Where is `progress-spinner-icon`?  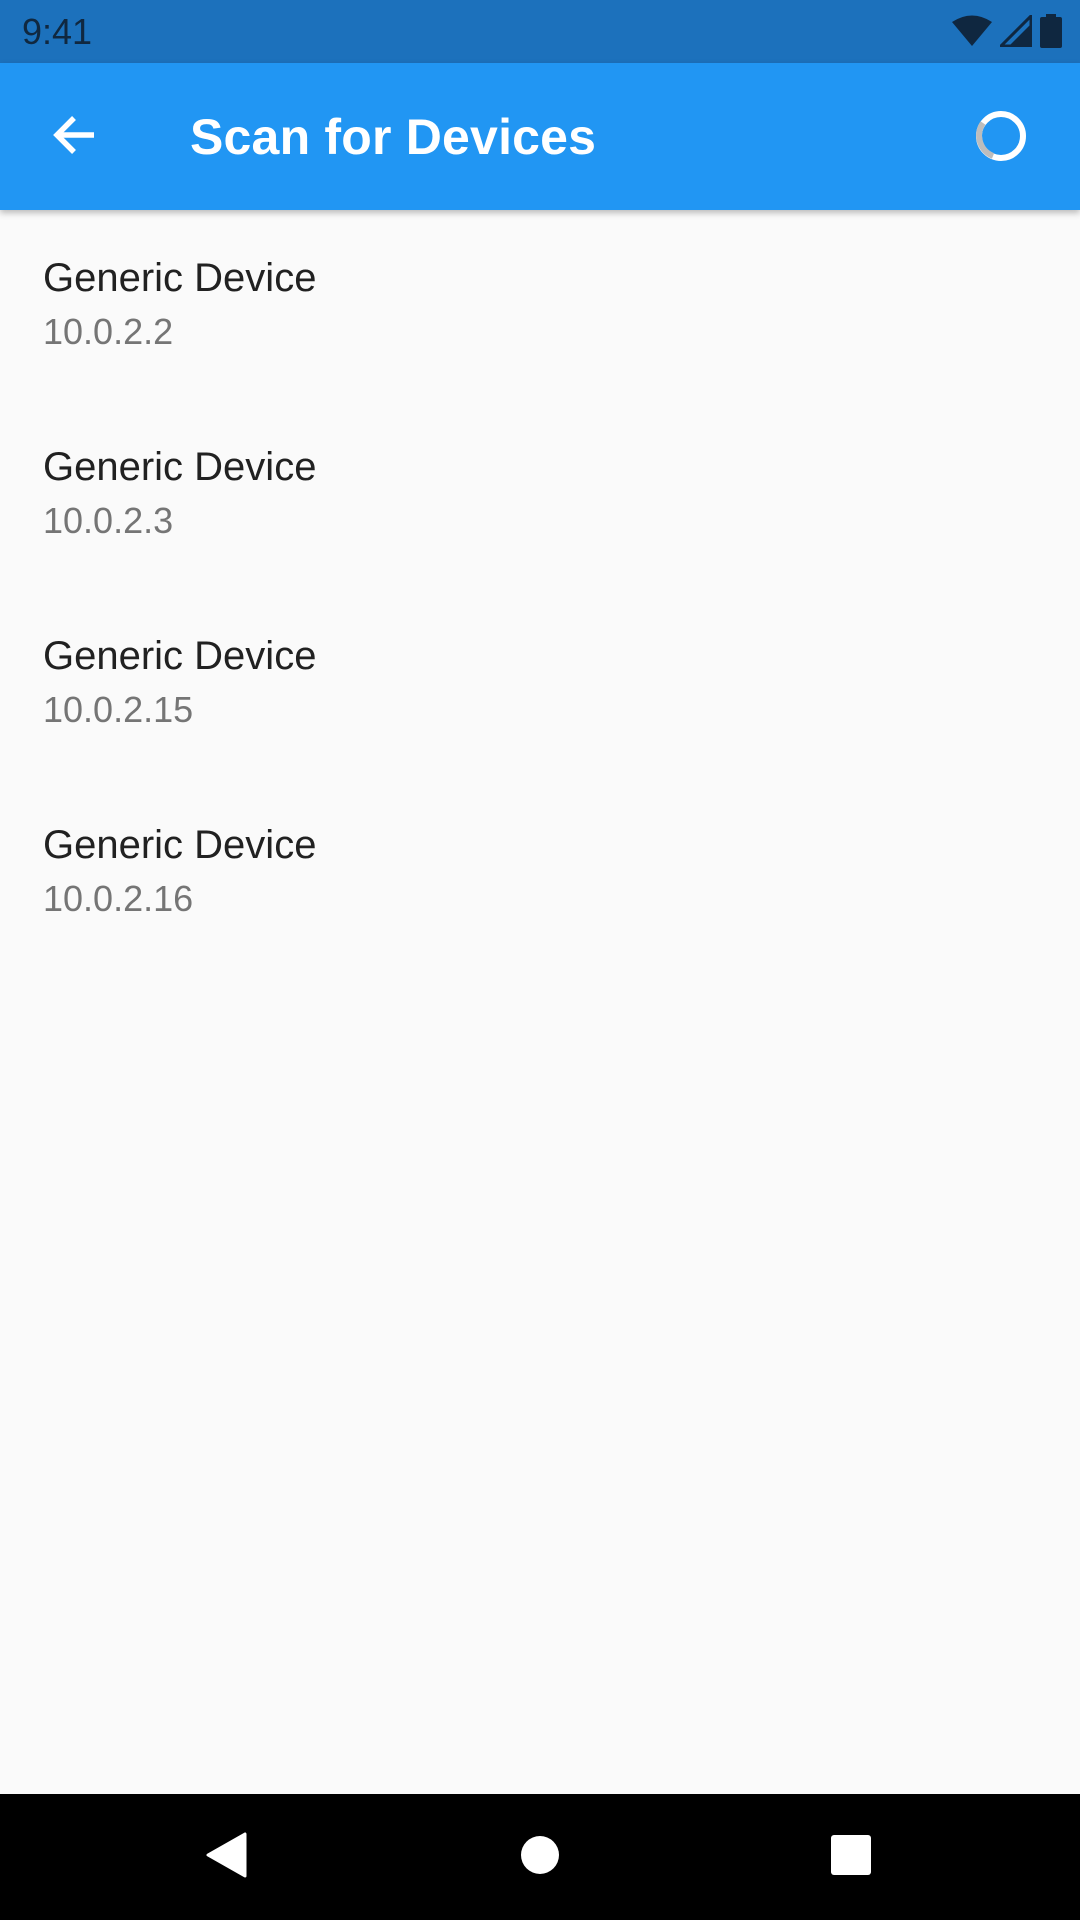
progress-spinner-icon is located at coordinates (1001, 136).